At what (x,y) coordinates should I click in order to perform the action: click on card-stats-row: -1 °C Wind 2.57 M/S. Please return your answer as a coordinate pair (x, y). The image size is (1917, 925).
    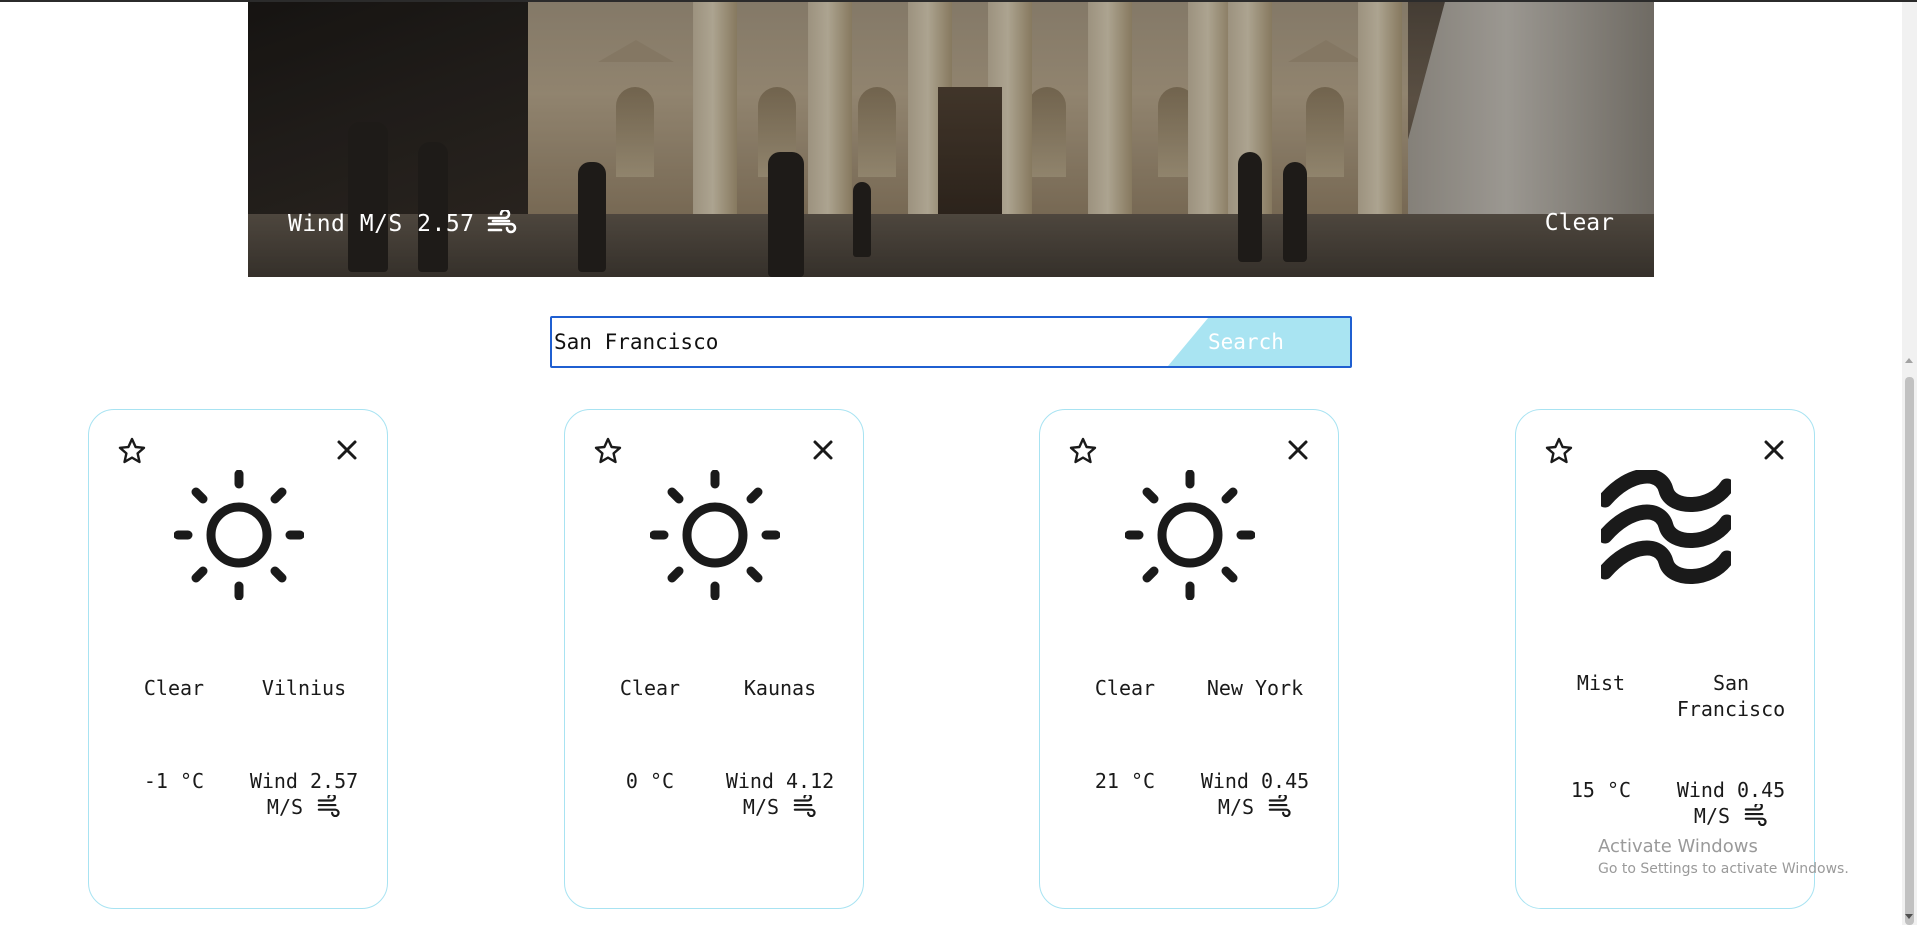
    Looking at the image, I should click on (239, 794).